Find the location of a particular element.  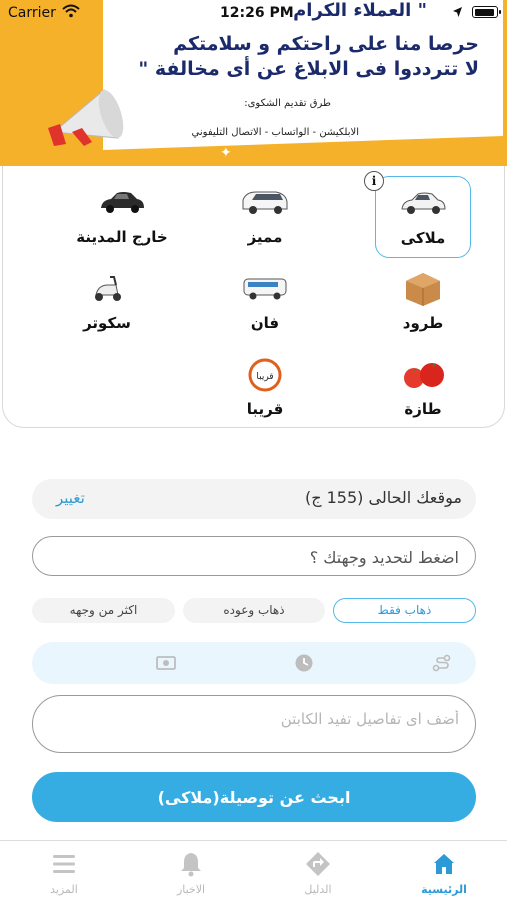

service-label: سكوتر is located at coordinates (107, 323).